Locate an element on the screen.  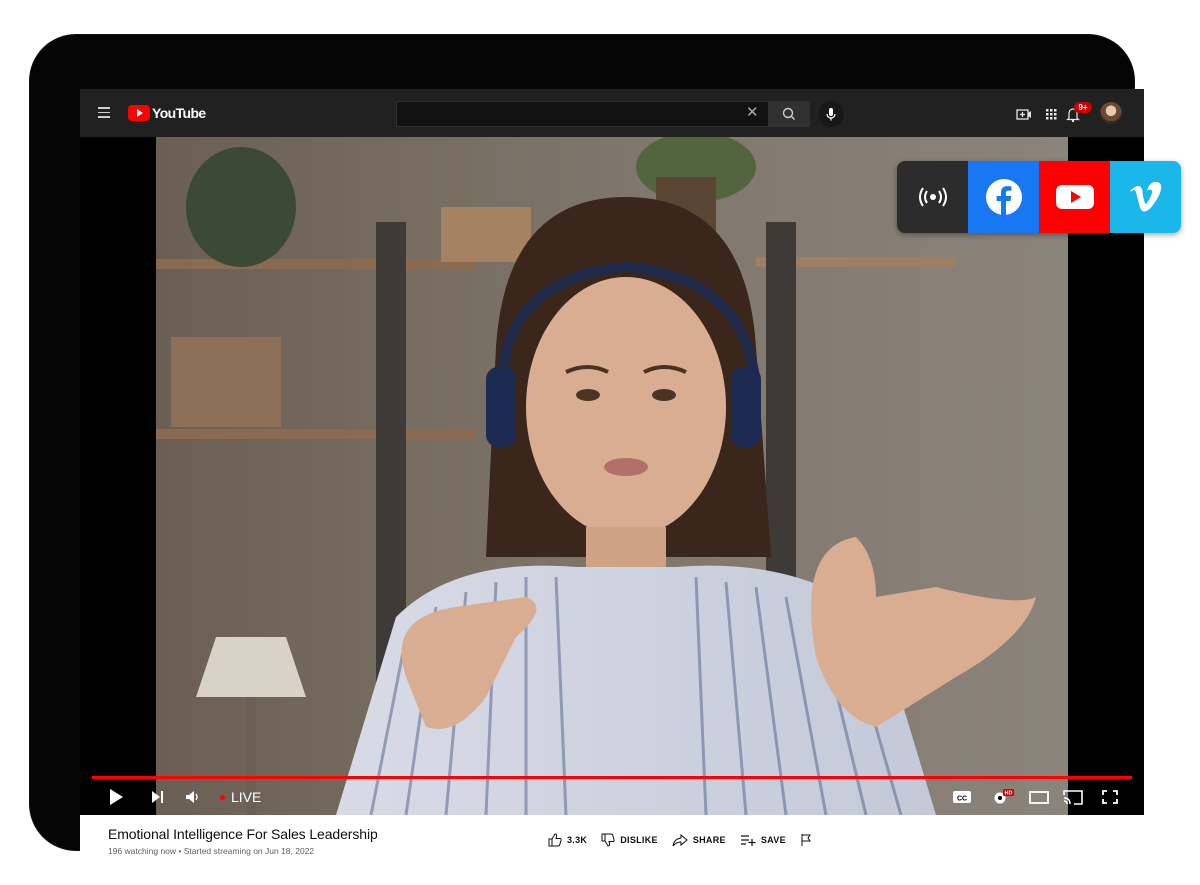
stream-destinations is located at coordinates (1039, 197).